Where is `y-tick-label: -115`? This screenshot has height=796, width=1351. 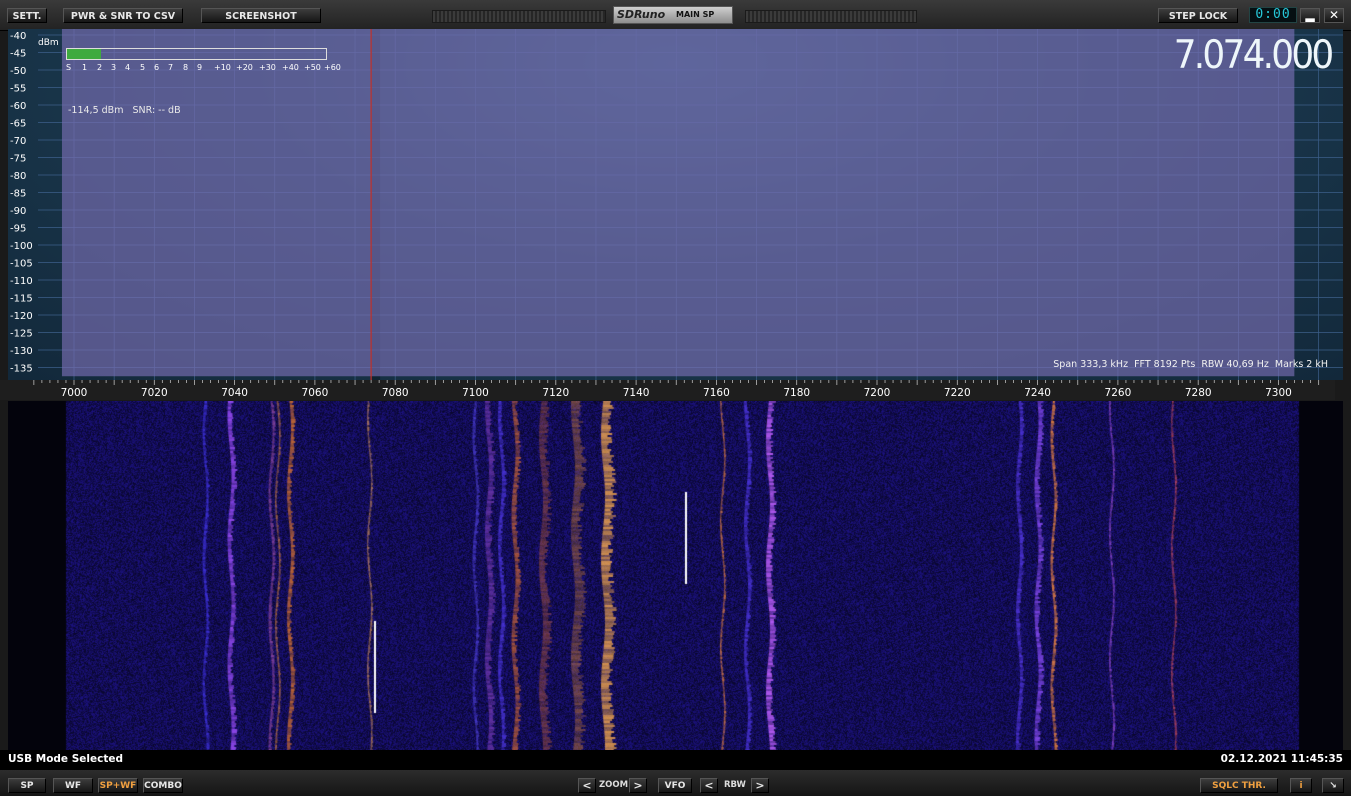 y-tick-label: -115 is located at coordinates (21, 299).